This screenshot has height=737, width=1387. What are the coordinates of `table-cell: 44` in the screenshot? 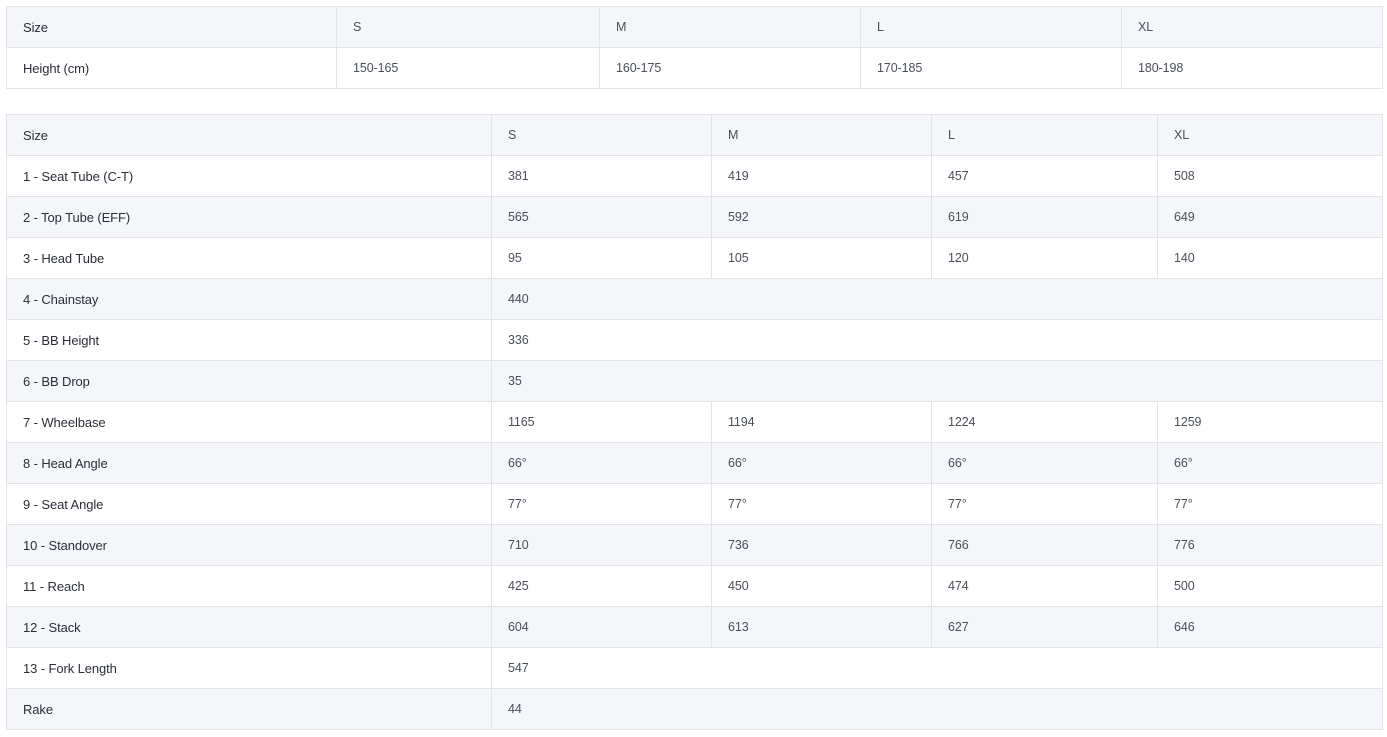 It's located at (937, 709).